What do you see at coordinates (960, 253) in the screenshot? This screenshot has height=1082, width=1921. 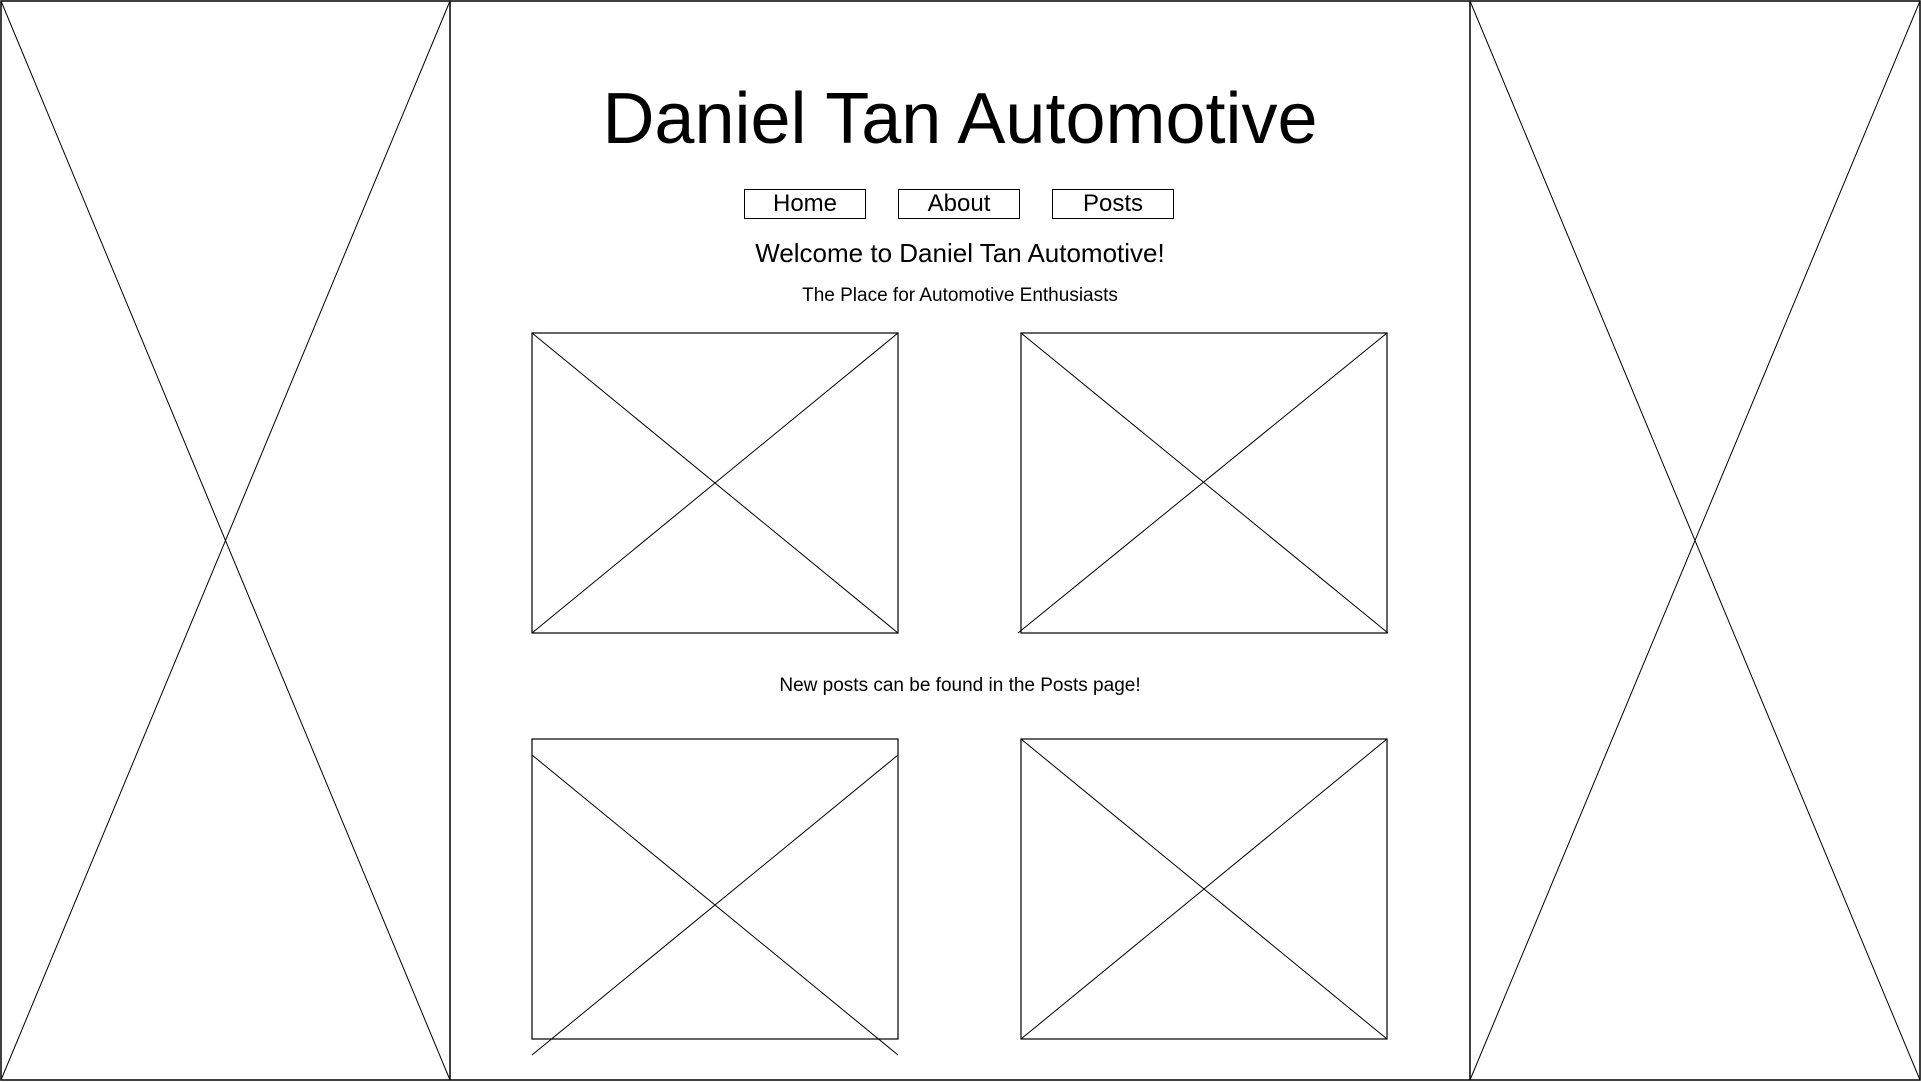 I see `welcome-heading: Welcome to Daniel Tan Automotive!` at bounding box center [960, 253].